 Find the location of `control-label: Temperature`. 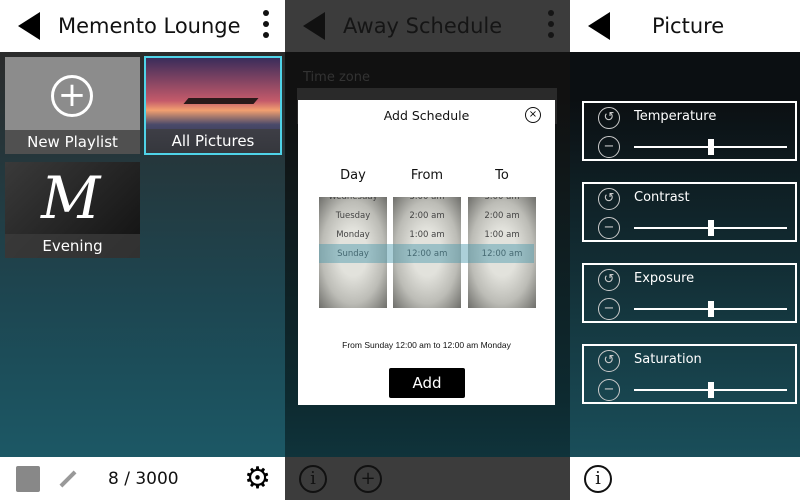

control-label: Temperature is located at coordinates (675, 116).